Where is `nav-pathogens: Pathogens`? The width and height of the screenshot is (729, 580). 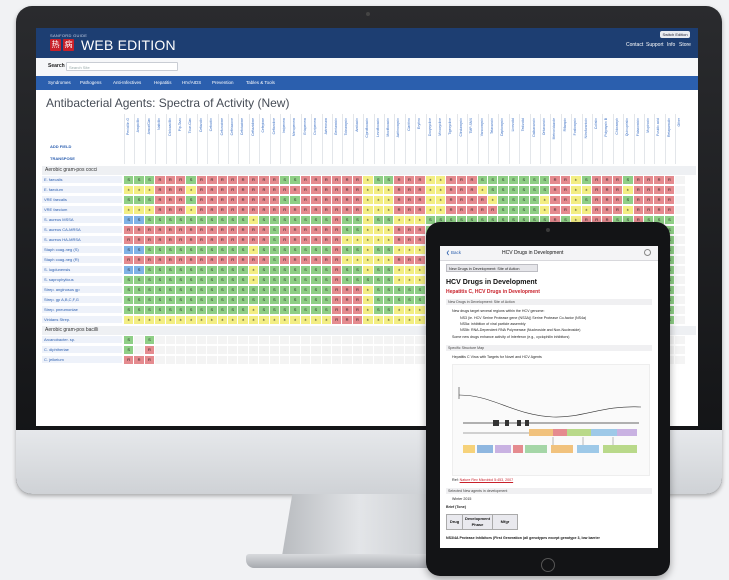
nav-pathogens: Pathogens is located at coordinates (91, 82).